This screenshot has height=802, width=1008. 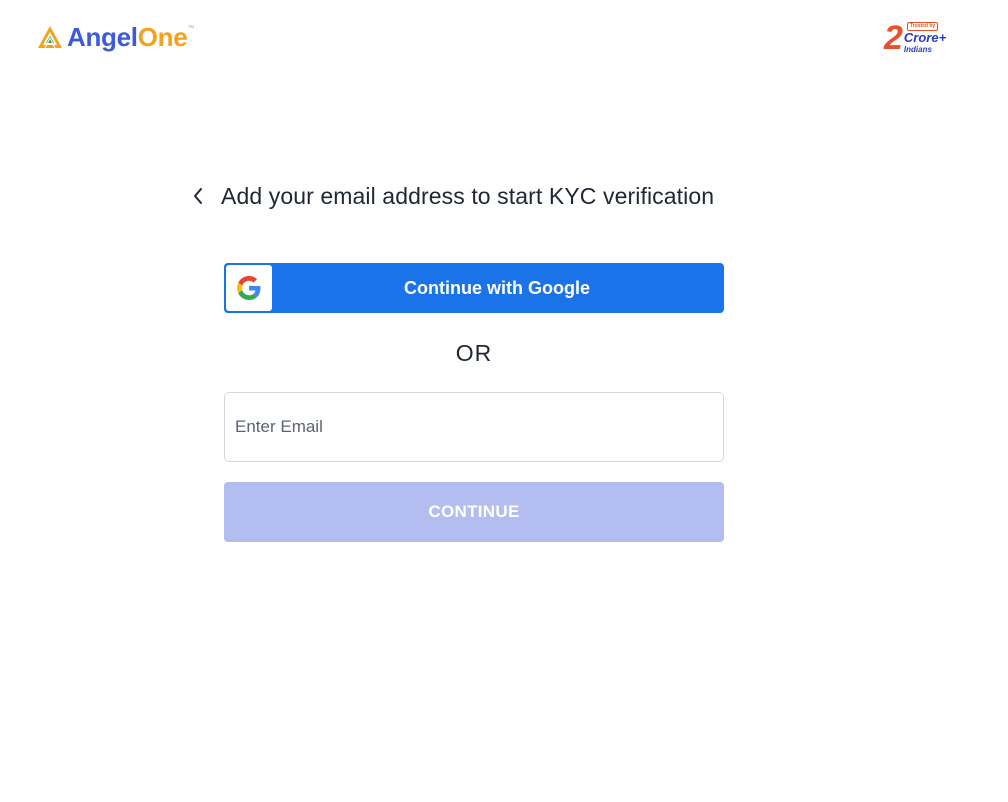 What do you see at coordinates (474, 512) in the screenshot?
I see `continue-button: CONTINUE` at bounding box center [474, 512].